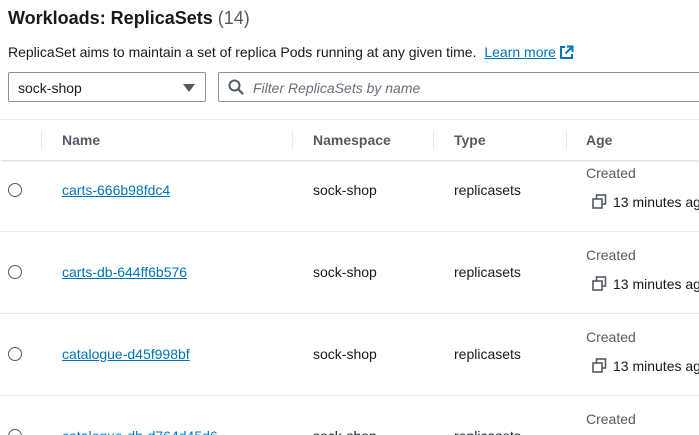  Describe the element at coordinates (81, 140) in the screenshot. I see `column-header-name: Name` at that location.